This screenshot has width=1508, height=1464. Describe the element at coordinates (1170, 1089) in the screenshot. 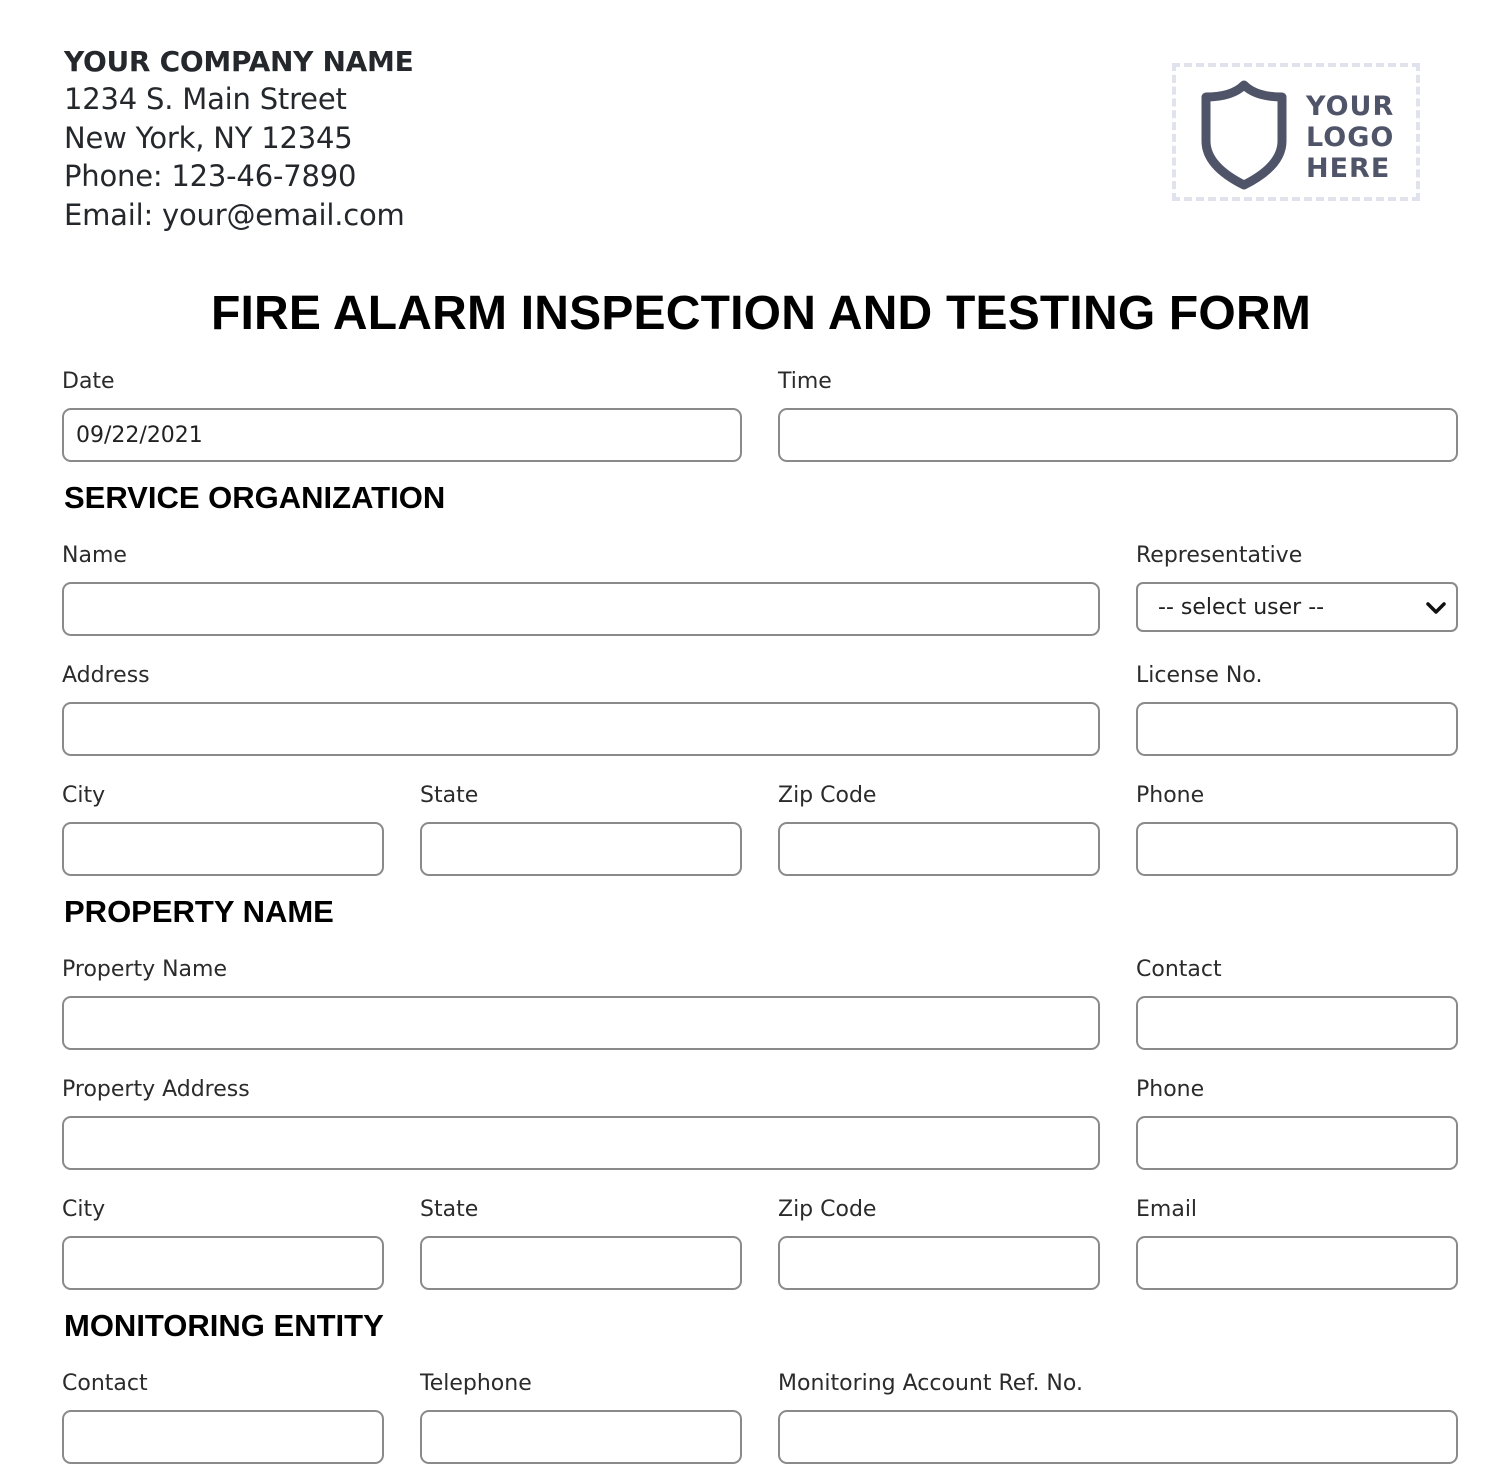

I see `property-phone-label: Phone` at that location.